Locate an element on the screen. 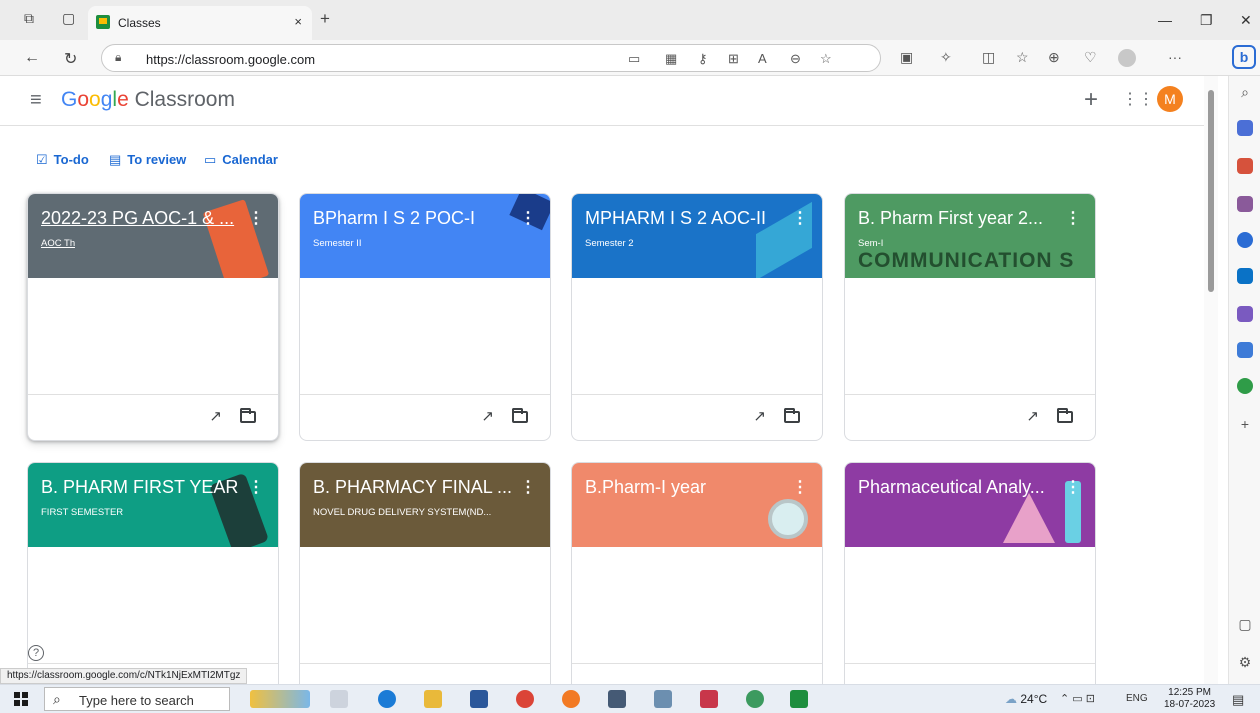 The image size is (1260, 713). extension-icon: ▣ is located at coordinates (906, 57).